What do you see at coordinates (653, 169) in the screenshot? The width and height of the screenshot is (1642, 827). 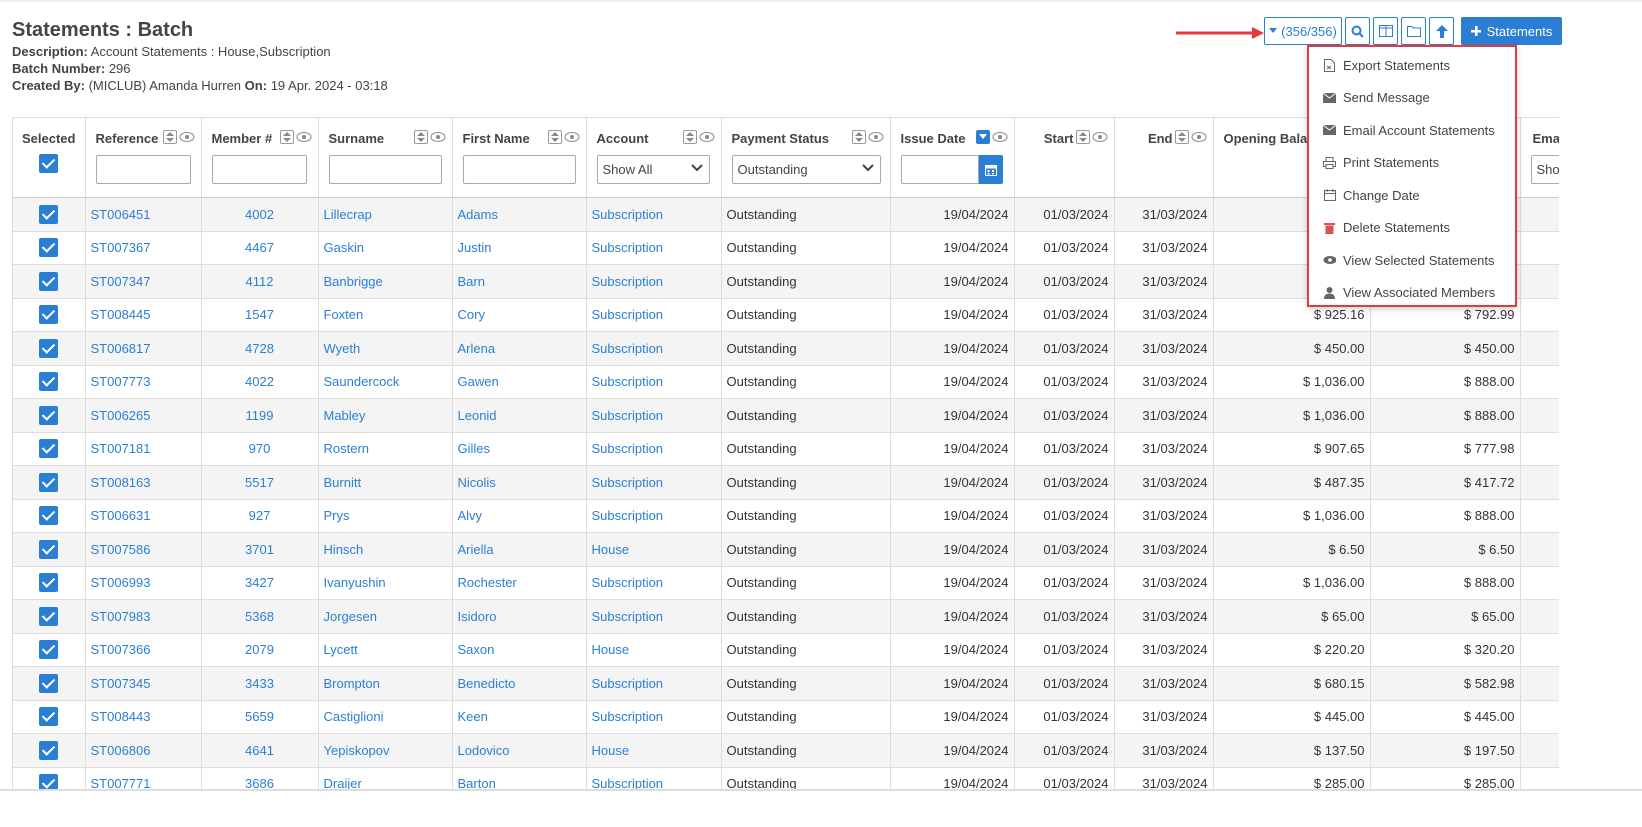 I see `account-filter-select: Show All` at bounding box center [653, 169].